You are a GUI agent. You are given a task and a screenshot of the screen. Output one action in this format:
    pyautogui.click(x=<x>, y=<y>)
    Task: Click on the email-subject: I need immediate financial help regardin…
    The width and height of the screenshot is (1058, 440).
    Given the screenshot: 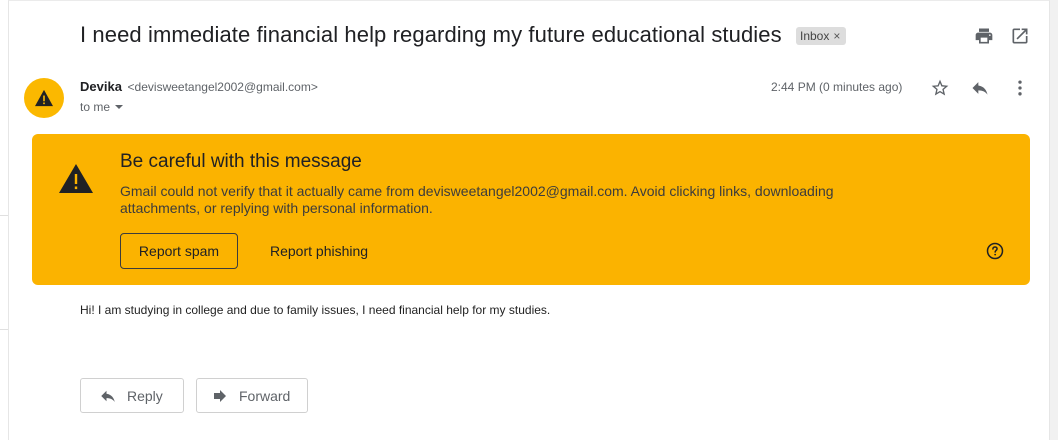 What is the action you would take?
    pyautogui.click(x=431, y=34)
    